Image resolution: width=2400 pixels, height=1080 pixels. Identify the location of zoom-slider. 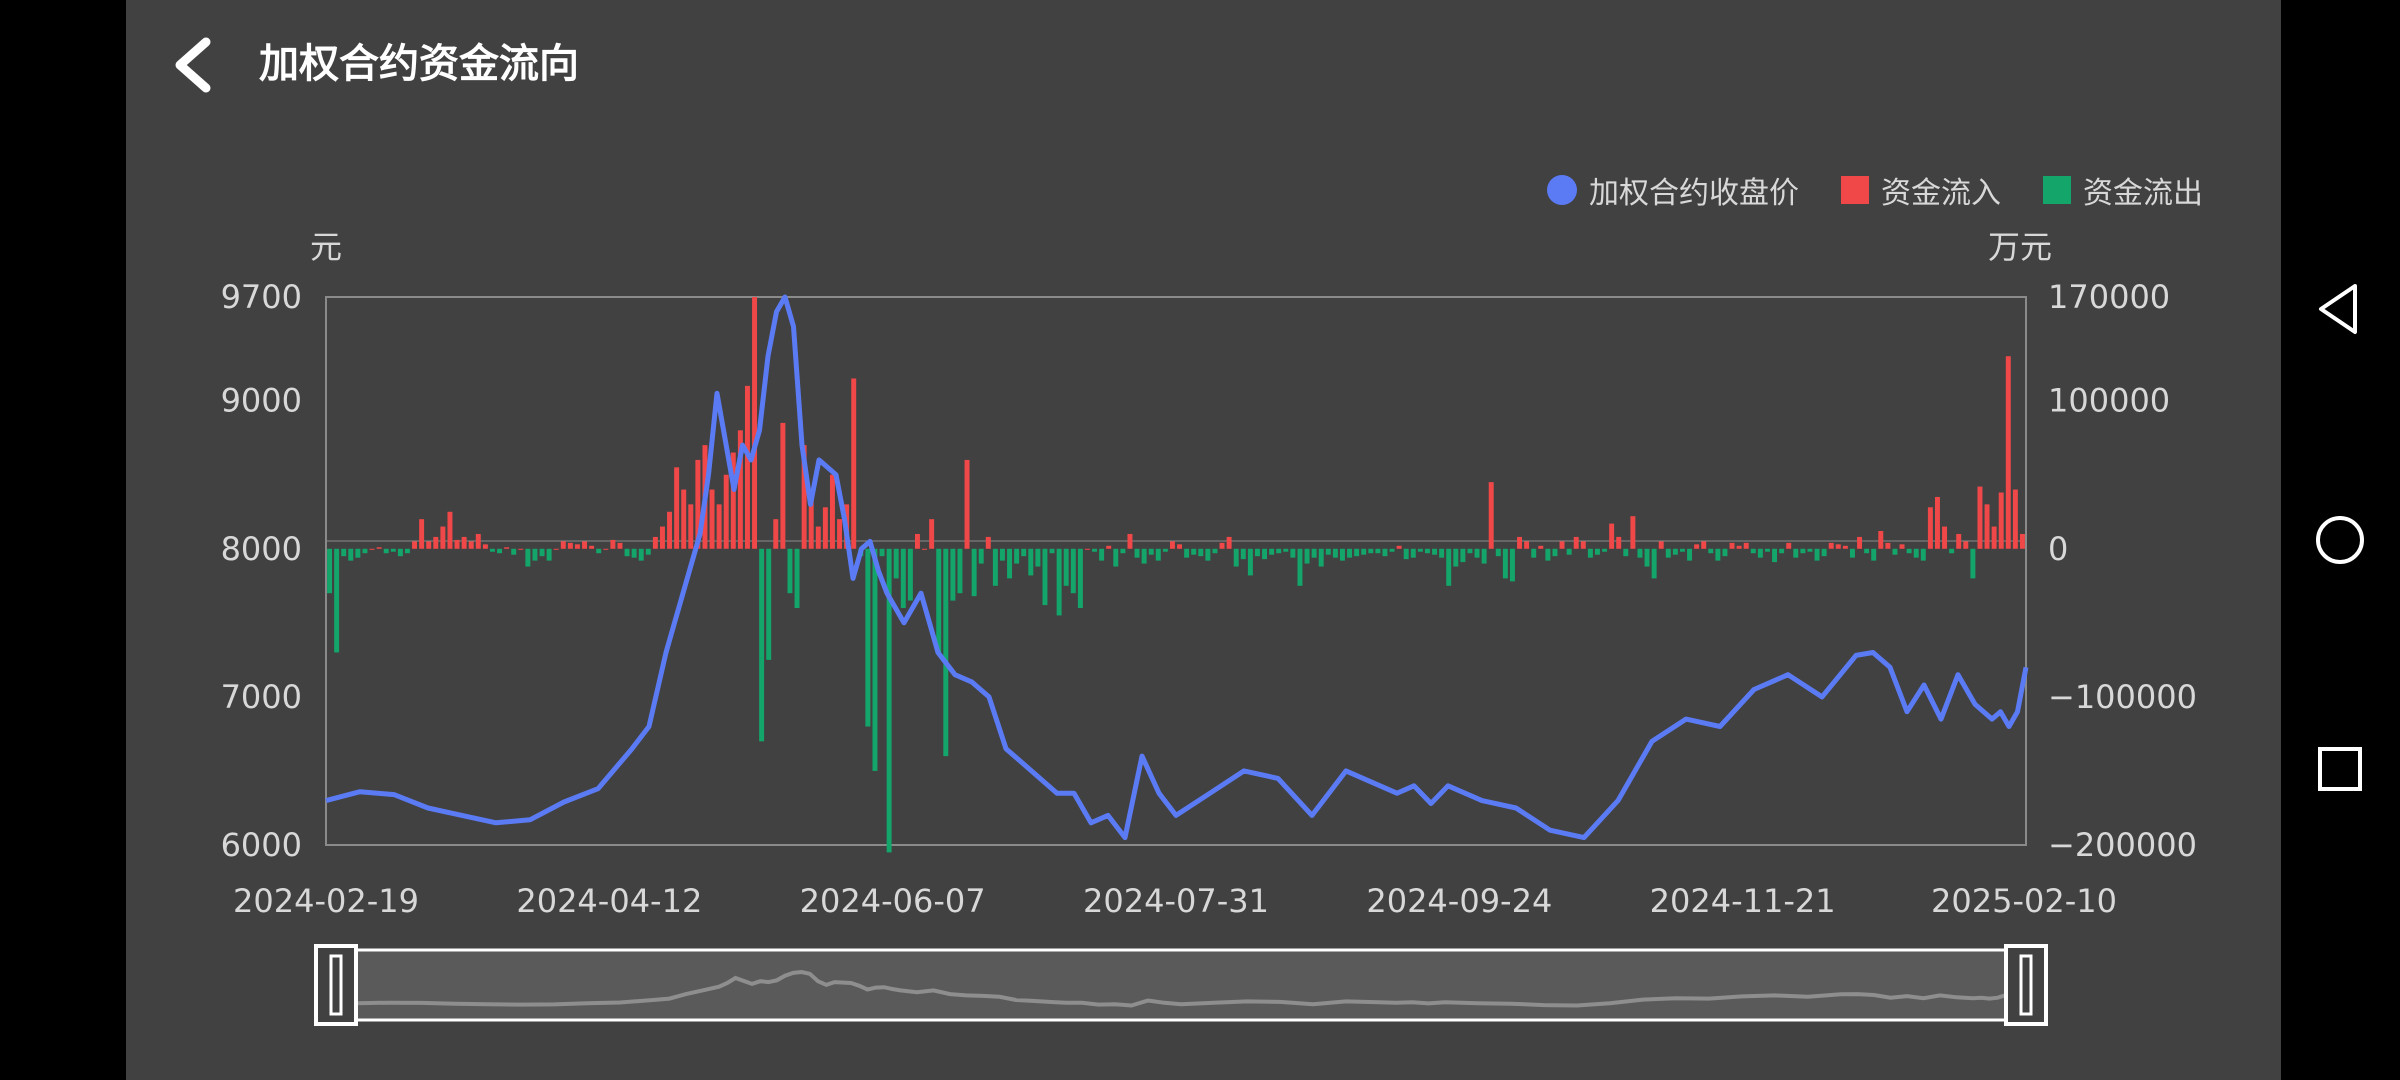
(1181, 985).